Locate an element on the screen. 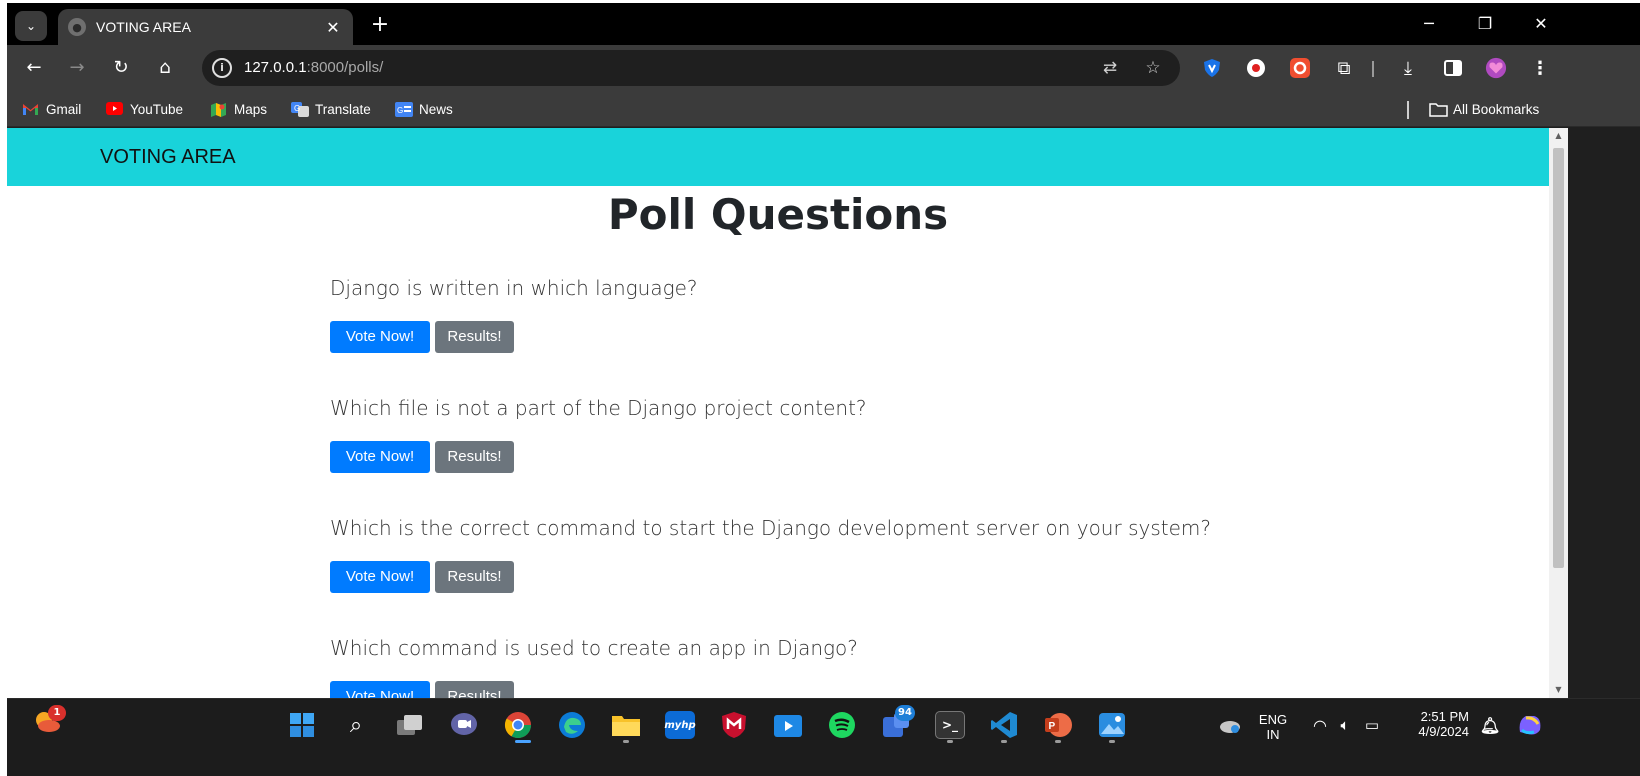 The image size is (1640, 776). gmail-icon is located at coordinates (30, 109).